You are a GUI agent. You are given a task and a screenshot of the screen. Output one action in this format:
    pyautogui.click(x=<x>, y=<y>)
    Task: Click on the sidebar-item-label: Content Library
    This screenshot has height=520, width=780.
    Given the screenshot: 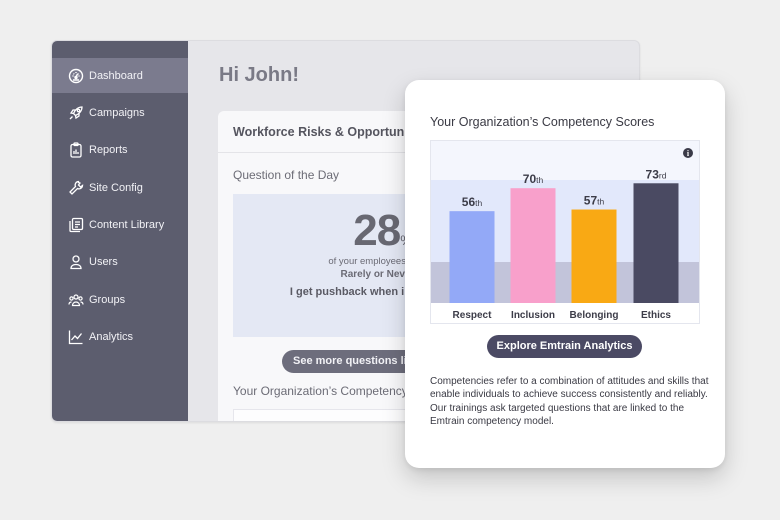 What is the action you would take?
    pyautogui.click(x=127, y=225)
    